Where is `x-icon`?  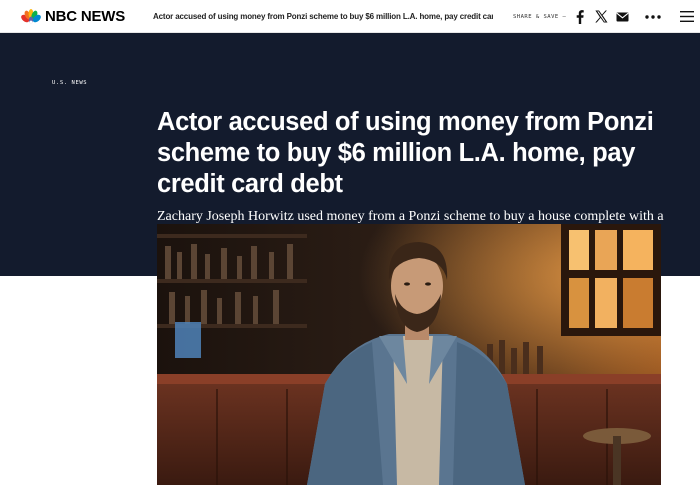 x-icon is located at coordinates (600, 16).